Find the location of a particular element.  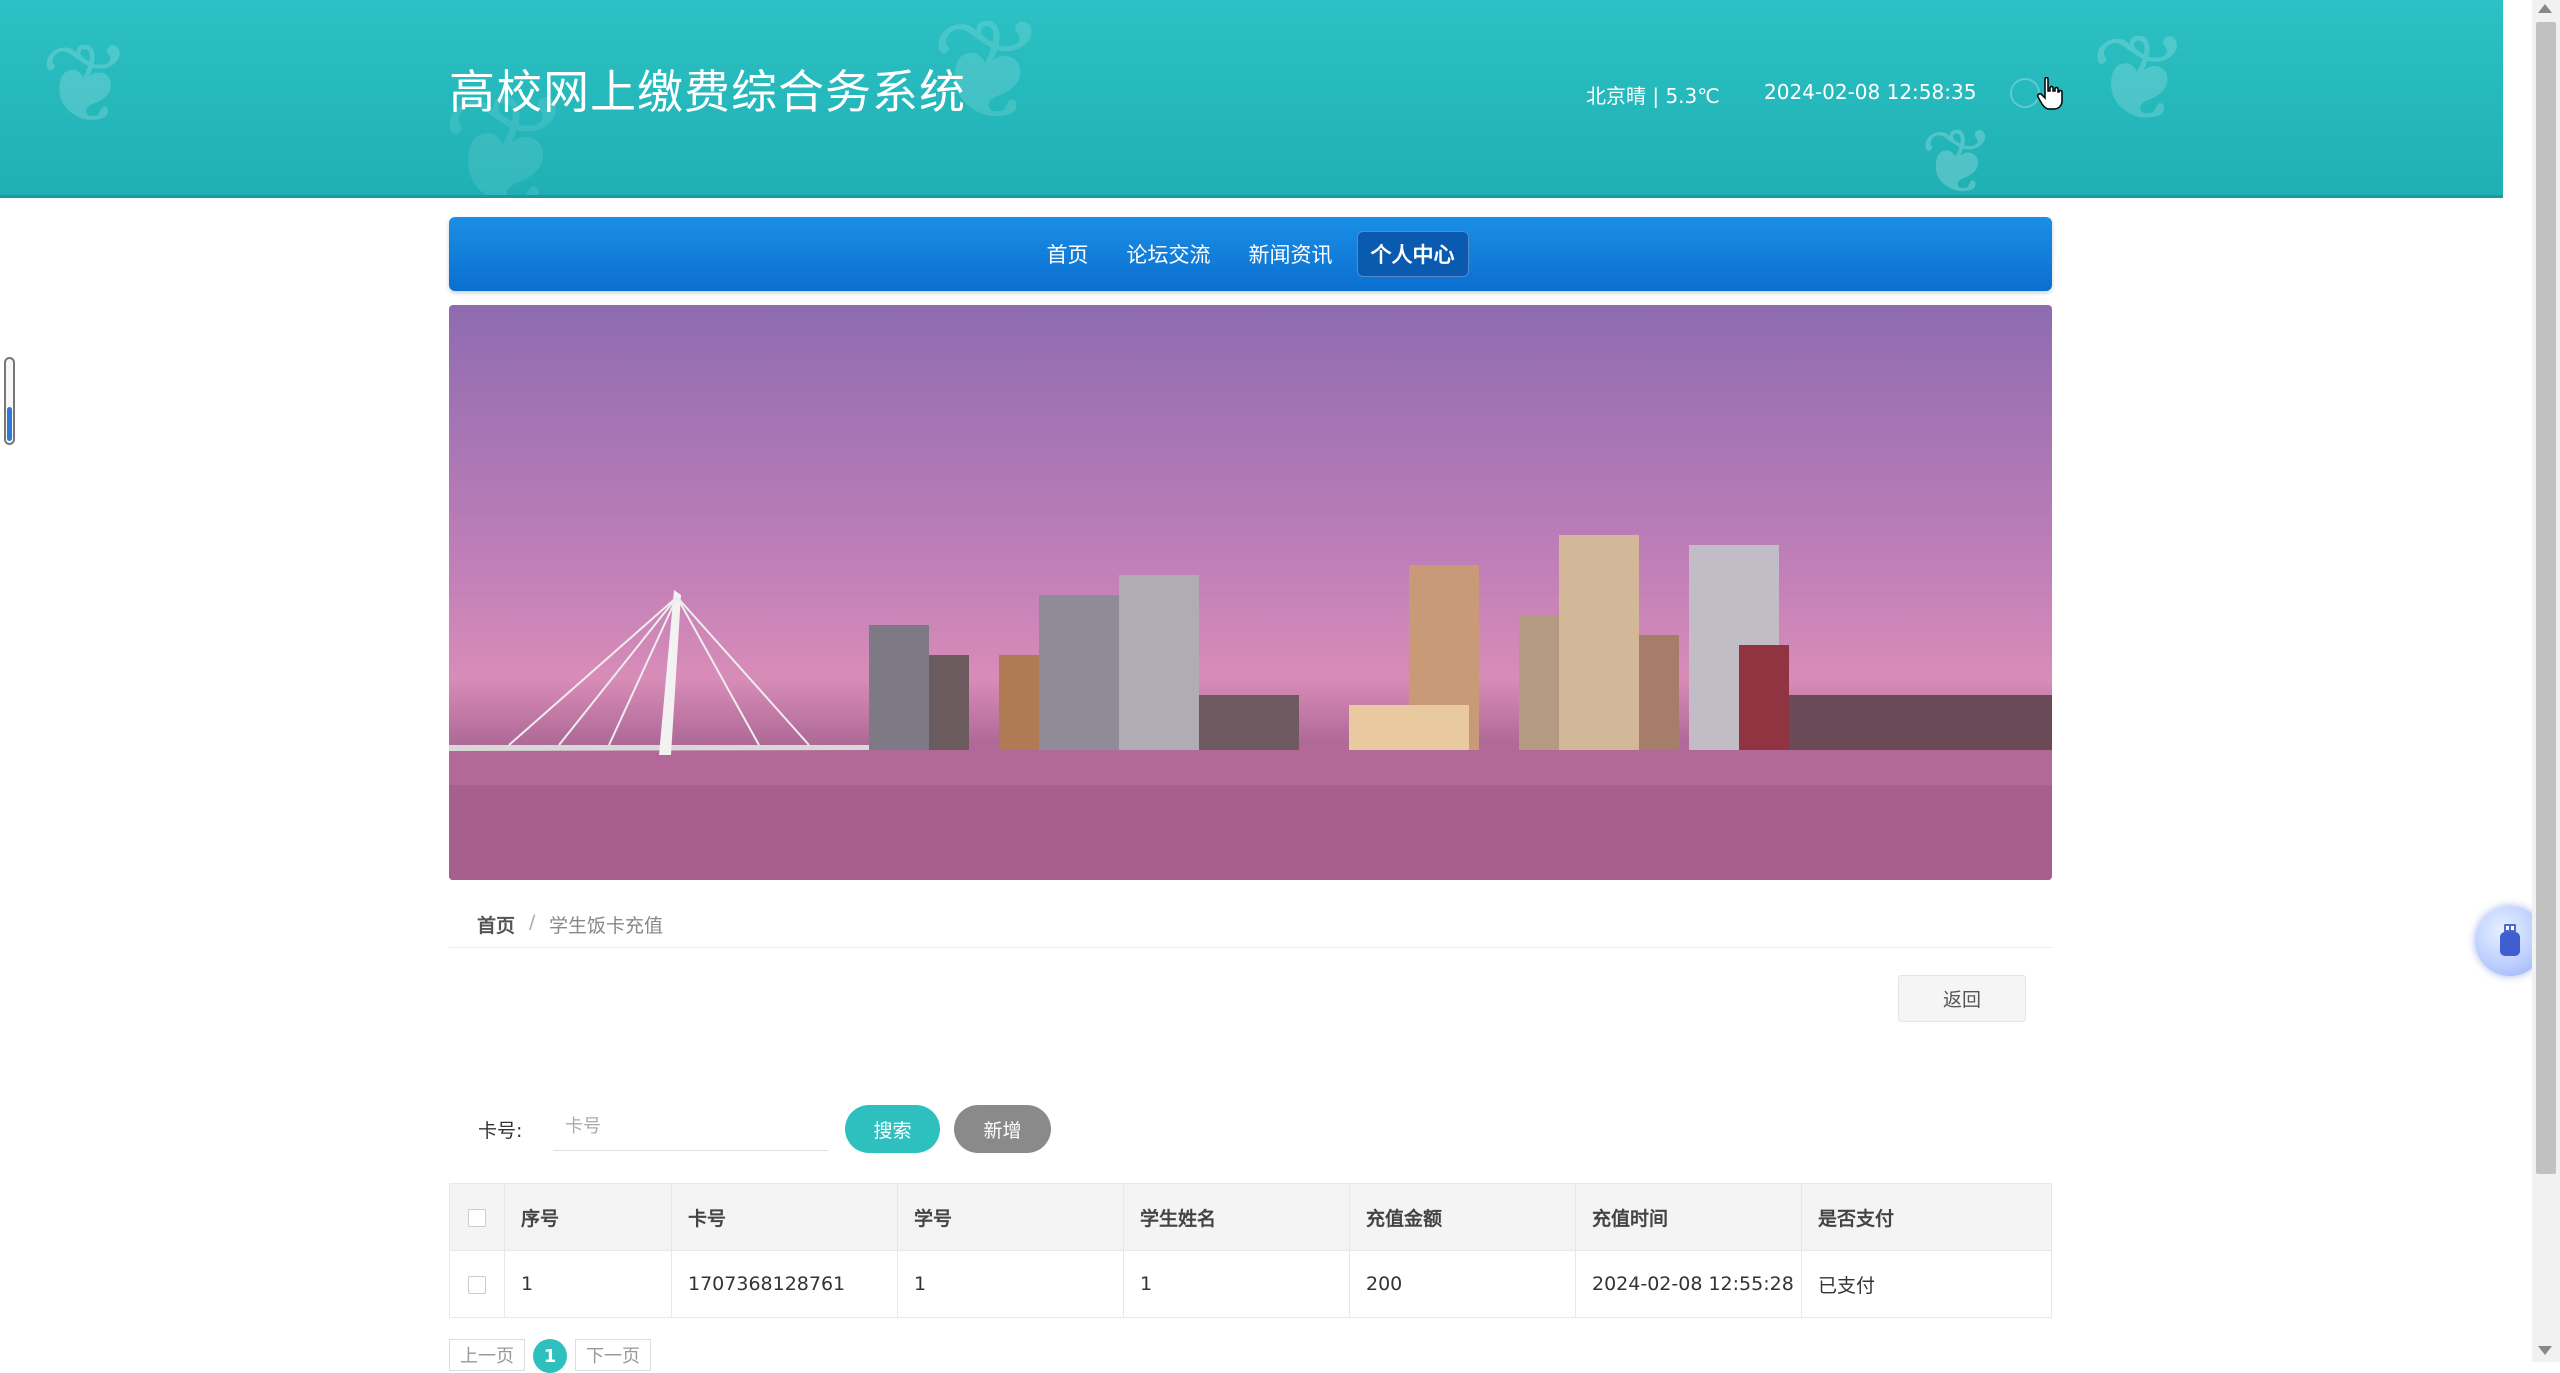

scroll-up-arrow-icon is located at coordinates (2545, 8).